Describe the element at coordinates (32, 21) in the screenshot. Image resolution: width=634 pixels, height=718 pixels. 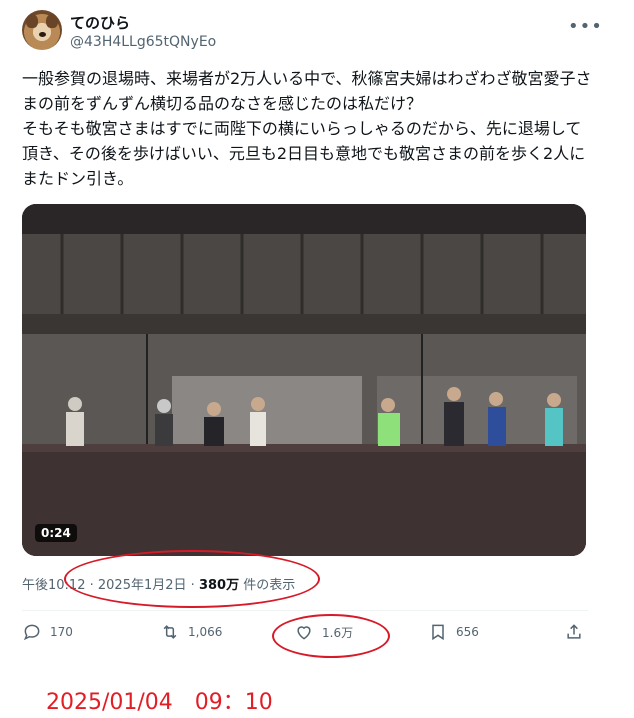
I see `dog-ear-left` at that location.